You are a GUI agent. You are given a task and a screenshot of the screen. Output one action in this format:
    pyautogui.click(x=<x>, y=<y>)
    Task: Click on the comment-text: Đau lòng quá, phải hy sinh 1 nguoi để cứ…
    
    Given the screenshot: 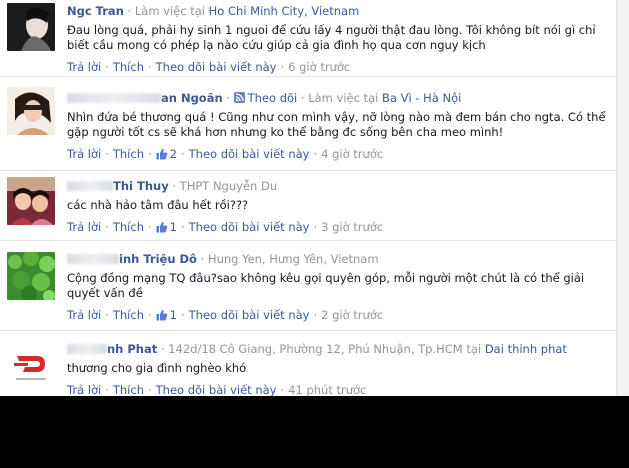 What is the action you would take?
    pyautogui.click(x=331, y=37)
    